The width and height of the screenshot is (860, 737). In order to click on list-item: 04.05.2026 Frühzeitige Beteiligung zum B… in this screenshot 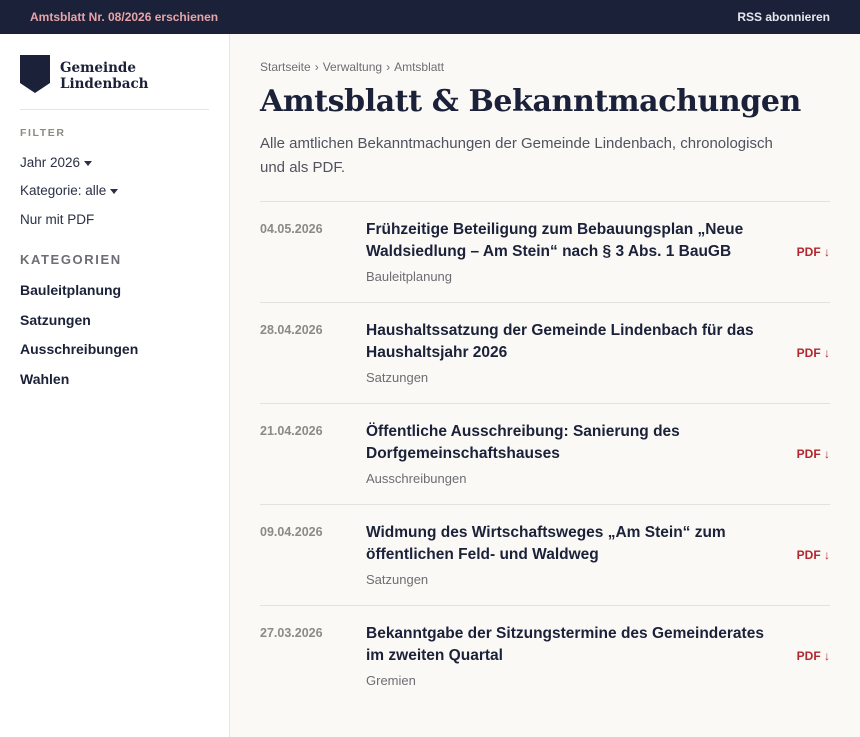, I will do `click(545, 252)`.